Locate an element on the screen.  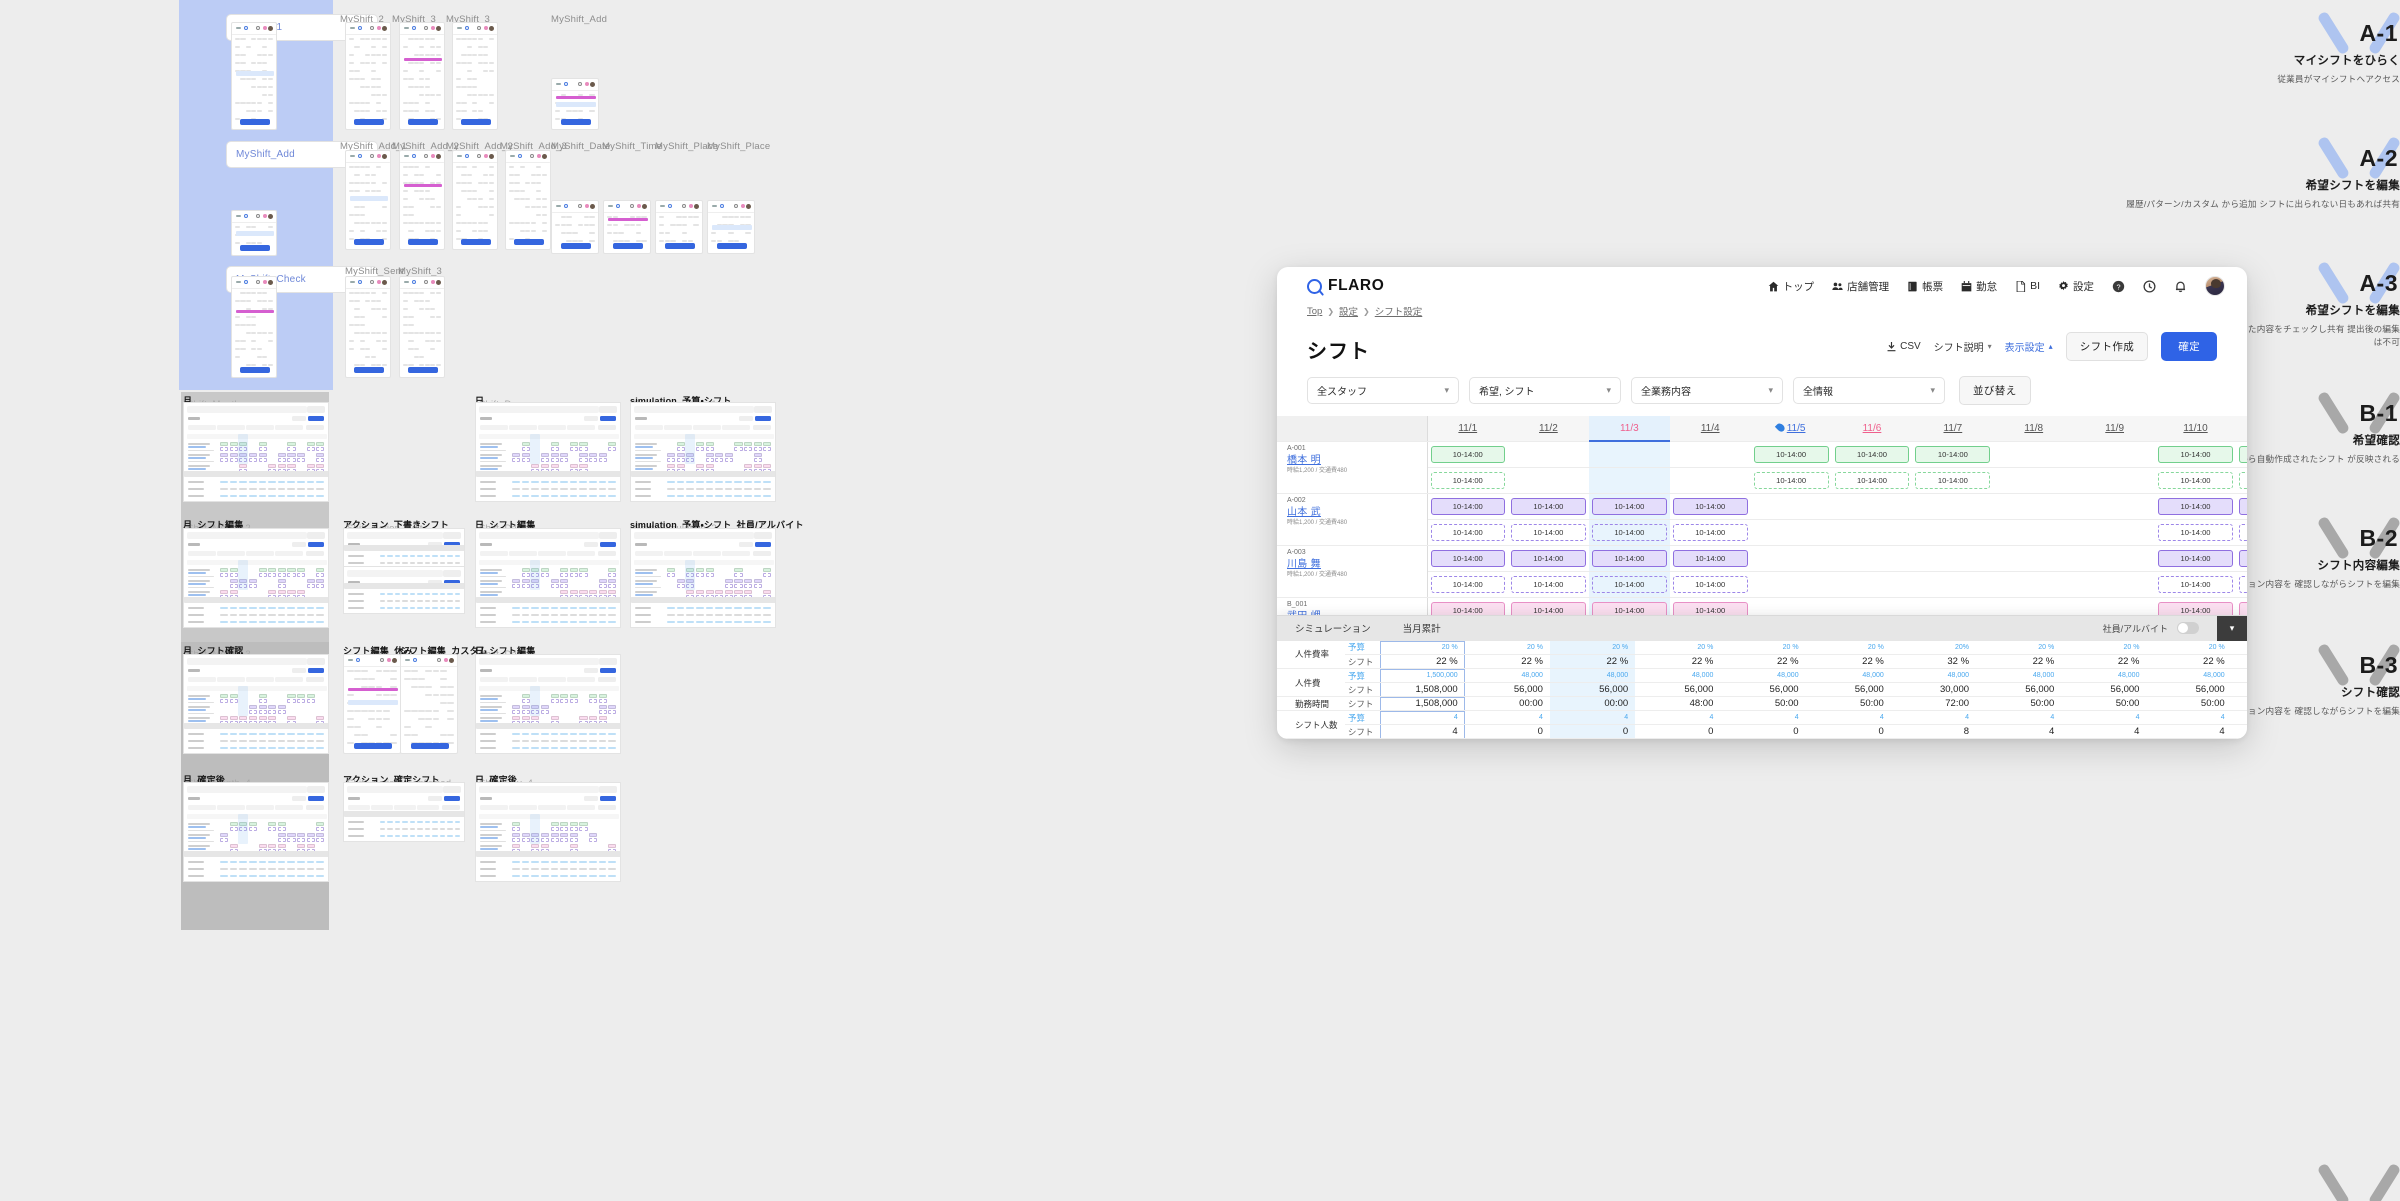
info-filter: 全情報 ▾ is located at coordinates (1869, 390).